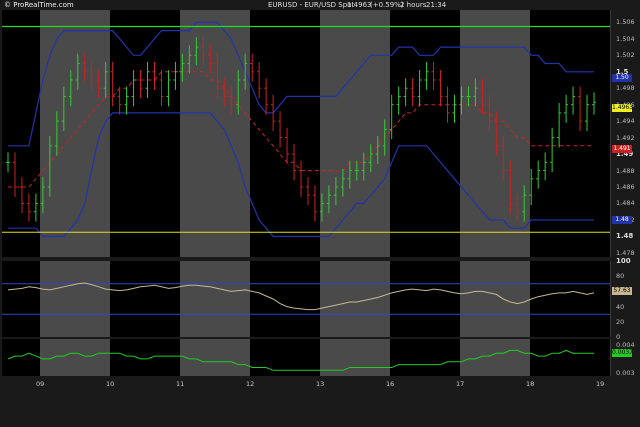 The width and height of the screenshot is (640, 427). Describe the element at coordinates (623, 261) in the screenshot. I see `axis-tick-label: 100` at that location.